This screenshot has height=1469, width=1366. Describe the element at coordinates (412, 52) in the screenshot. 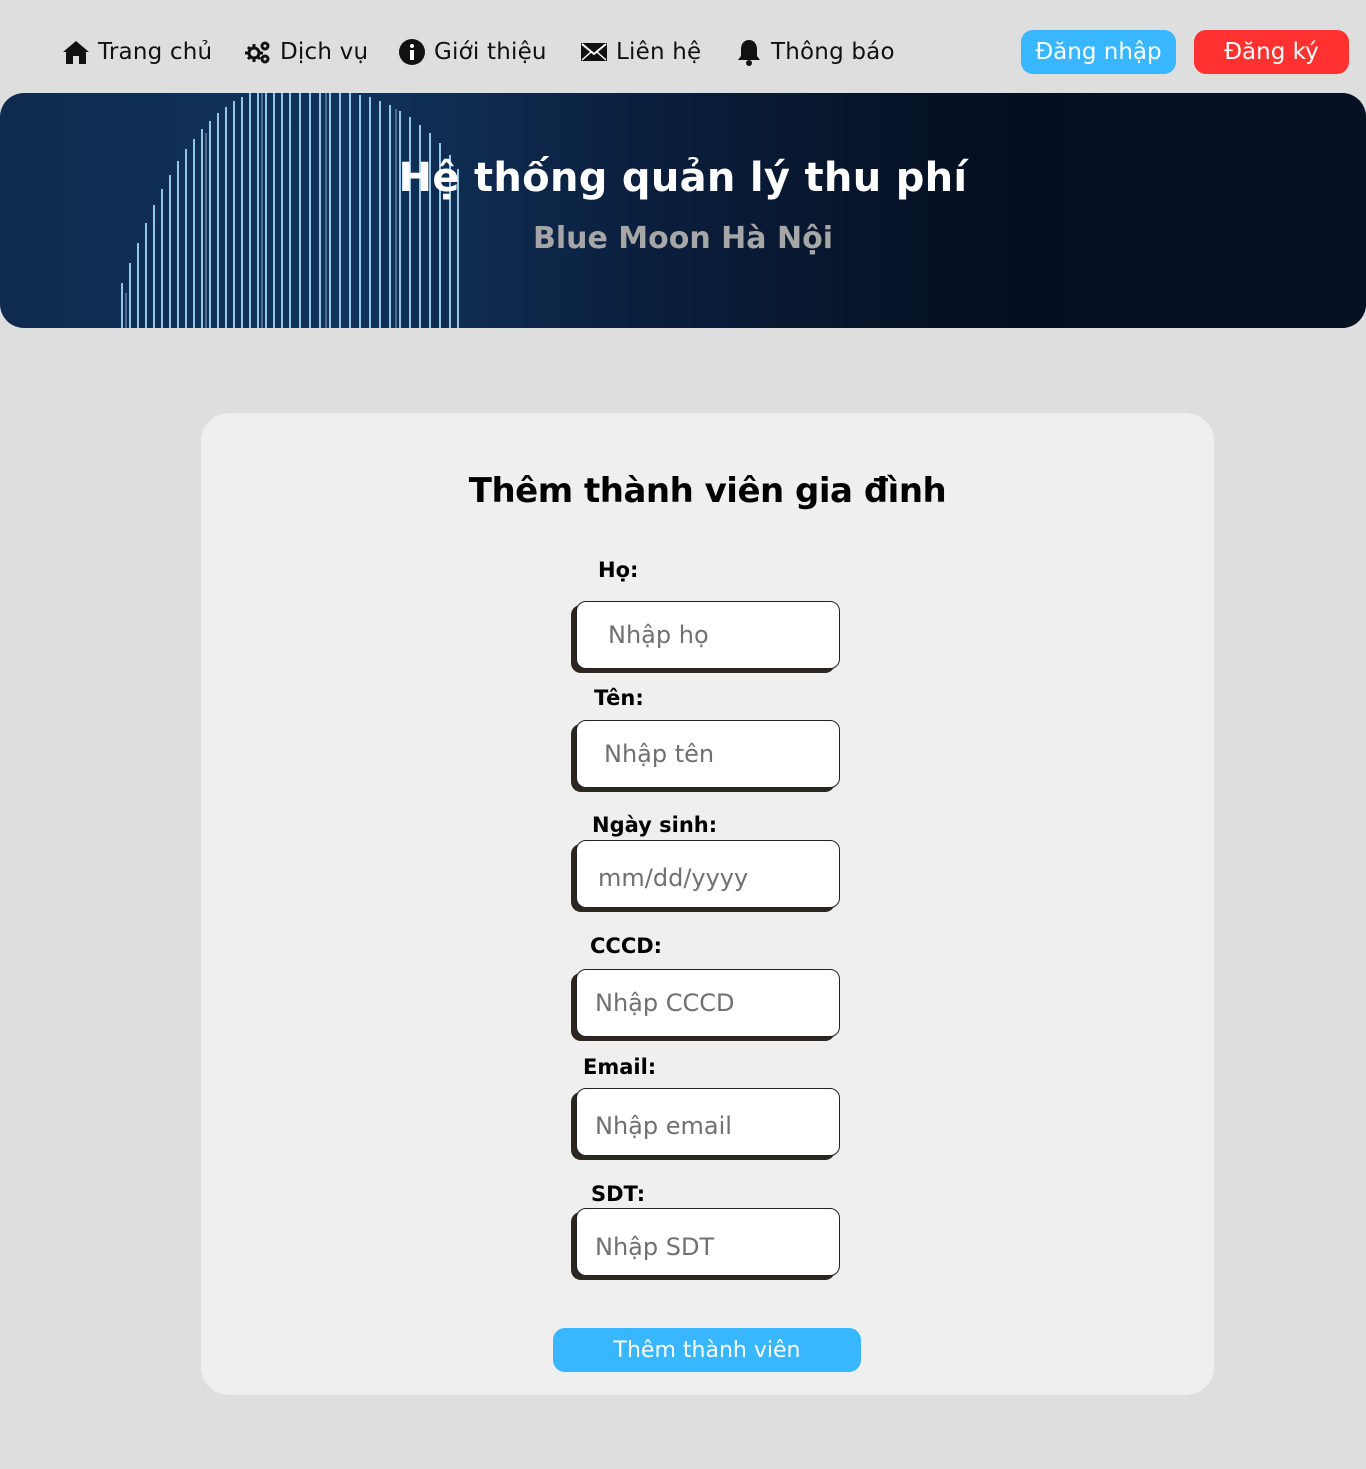

I see `info-icon` at that location.